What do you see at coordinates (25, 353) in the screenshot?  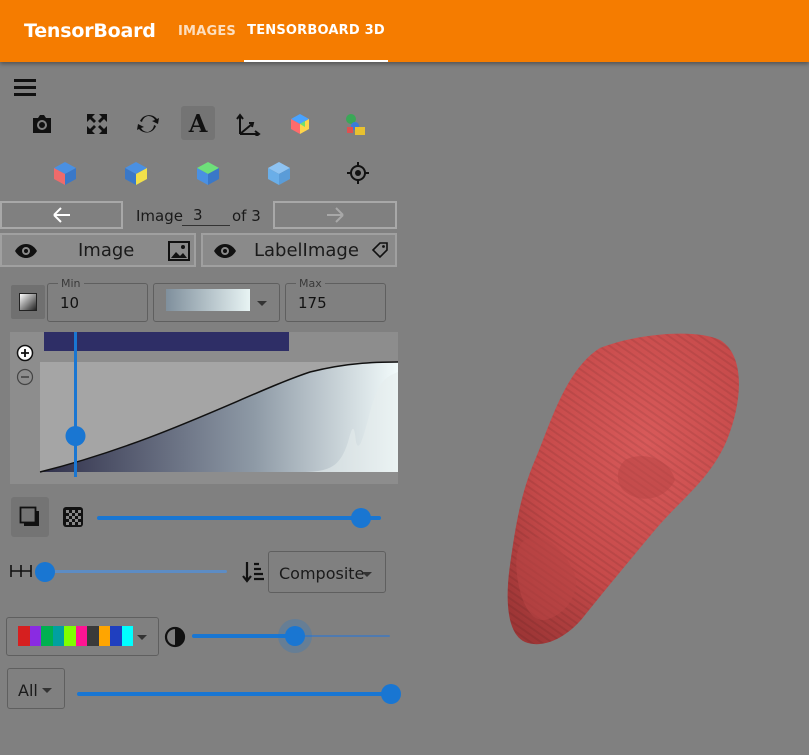 I see `zoom-in-icon` at bounding box center [25, 353].